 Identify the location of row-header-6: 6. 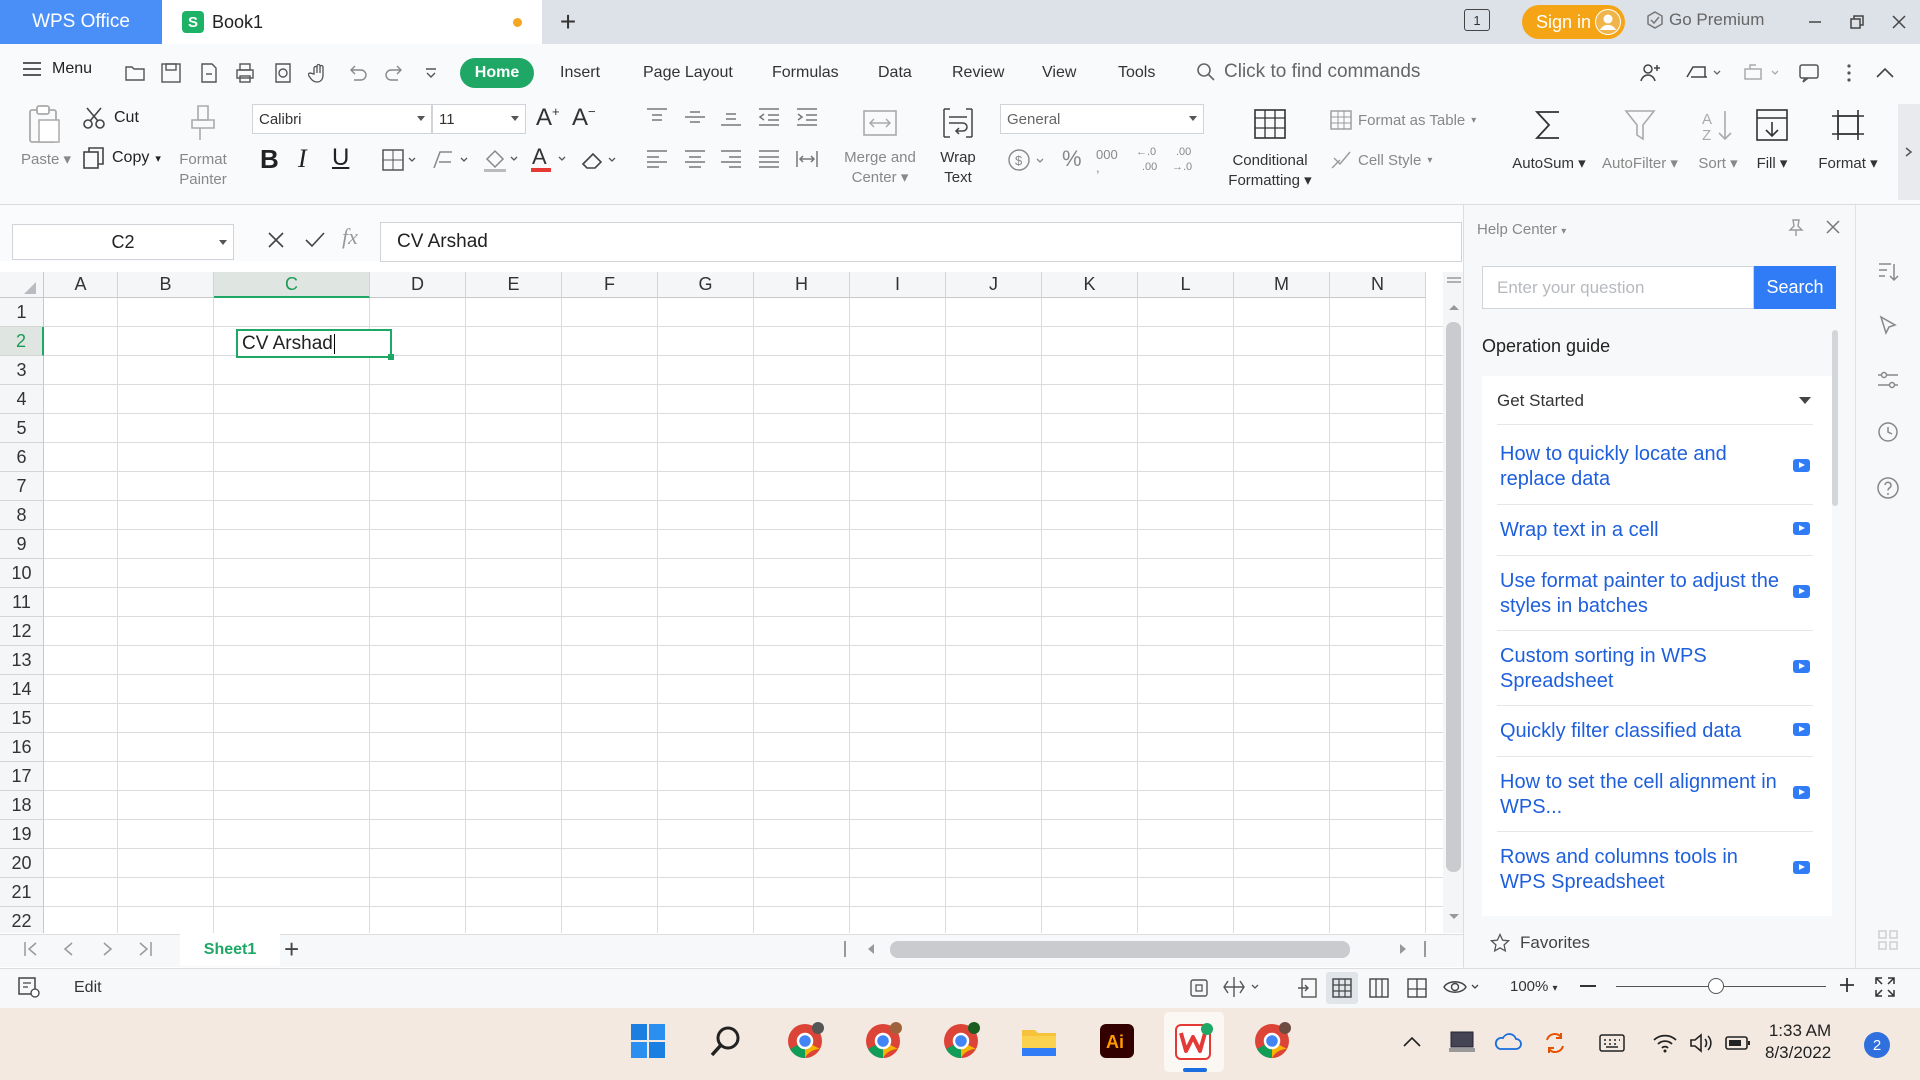
(22, 457).